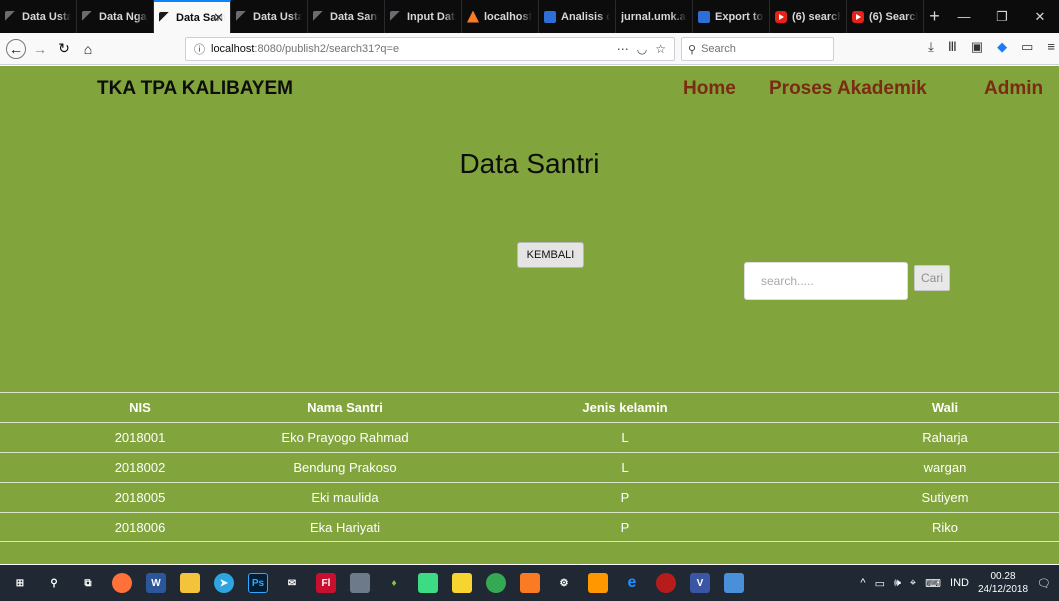 The width and height of the screenshot is (1059, 601). I want to click on sticky-notes-icon, so click(462, 583).